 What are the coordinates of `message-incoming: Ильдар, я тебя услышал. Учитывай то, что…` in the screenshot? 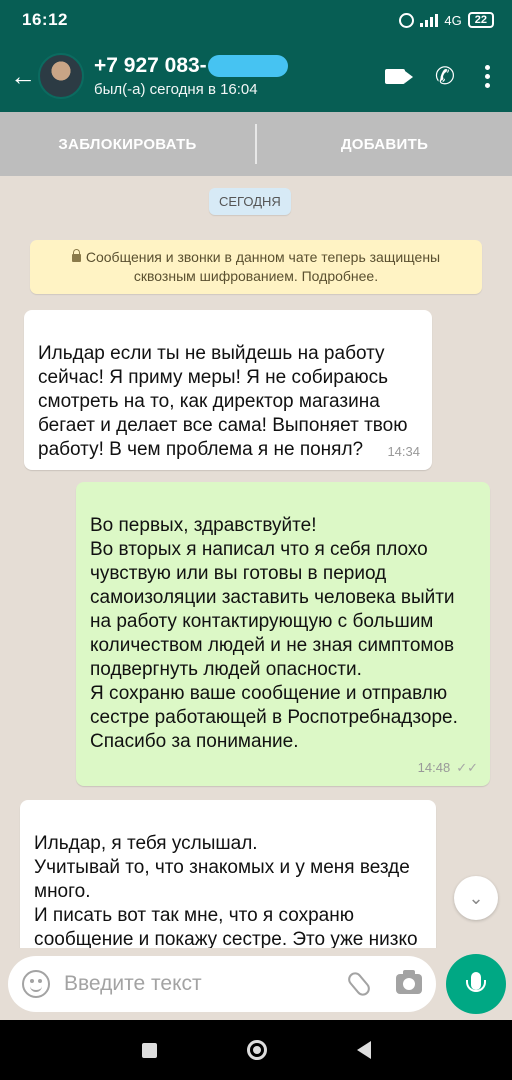 It's located at (228, 874).